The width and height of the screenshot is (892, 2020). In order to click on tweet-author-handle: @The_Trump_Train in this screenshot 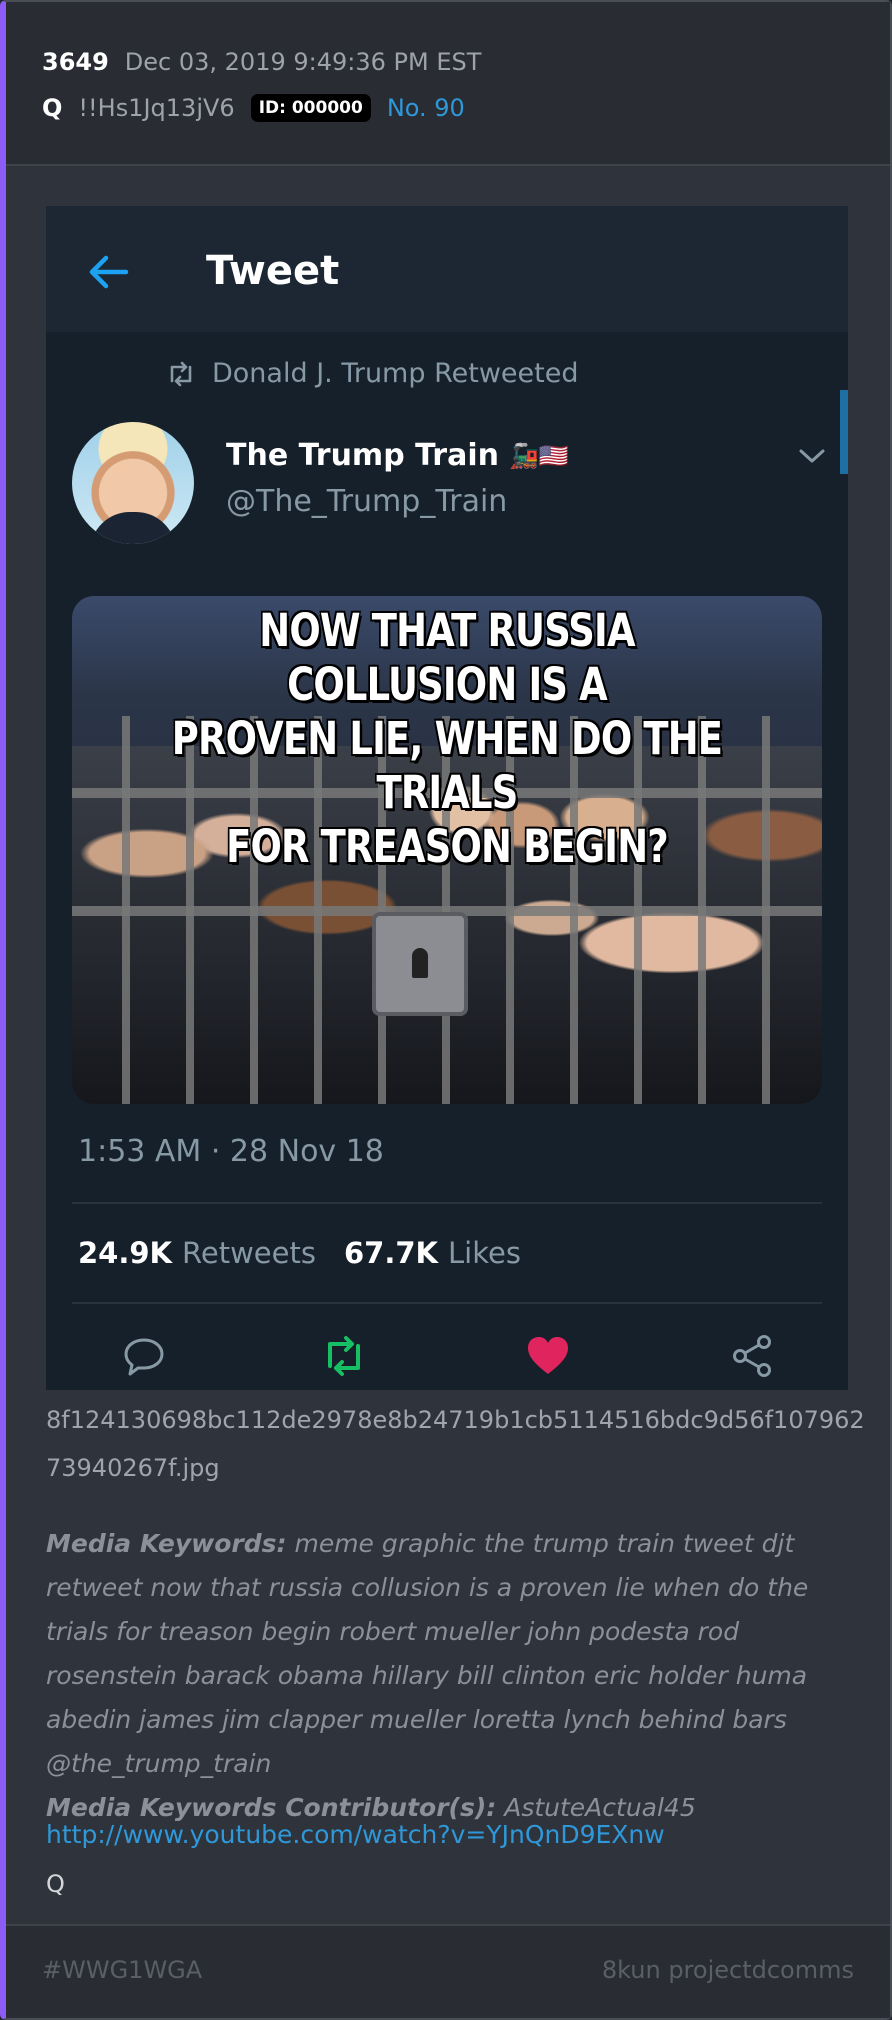, I will do `click(366, 501)`.